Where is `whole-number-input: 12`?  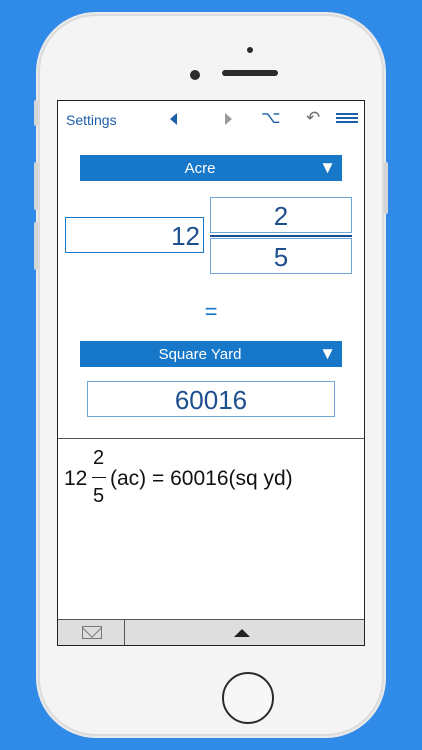 whole-number-input: 12 is located at coordinates (134, 235).